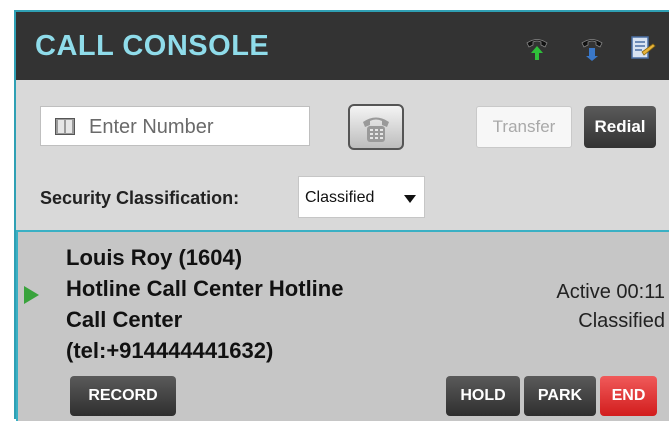 The height and width of the screenshot is (421, 669). I want to click on number-input, so click(194, 127).